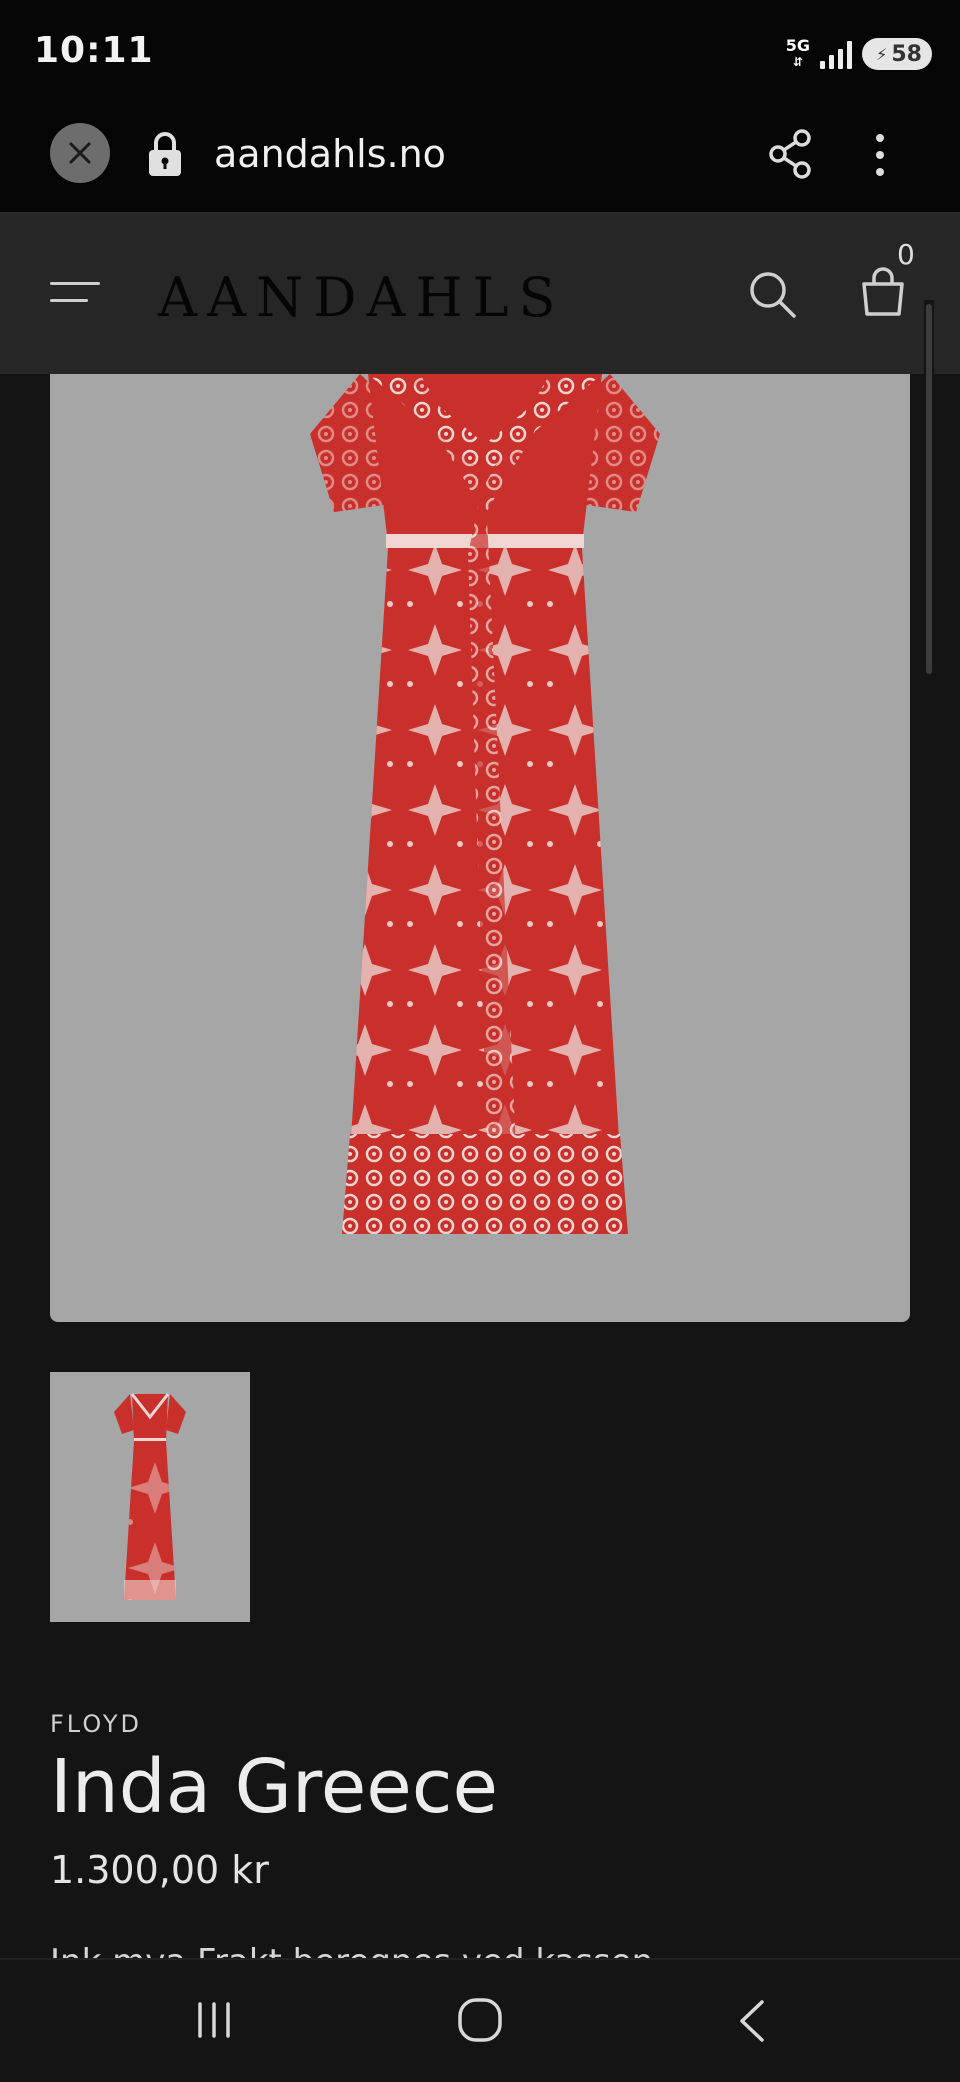 The width and height of the screenshot is (960, 2082). Describe the element at coordinates (480, 161) in the screenshot. I see `browser-url-bar: aandahls.no` at that location.